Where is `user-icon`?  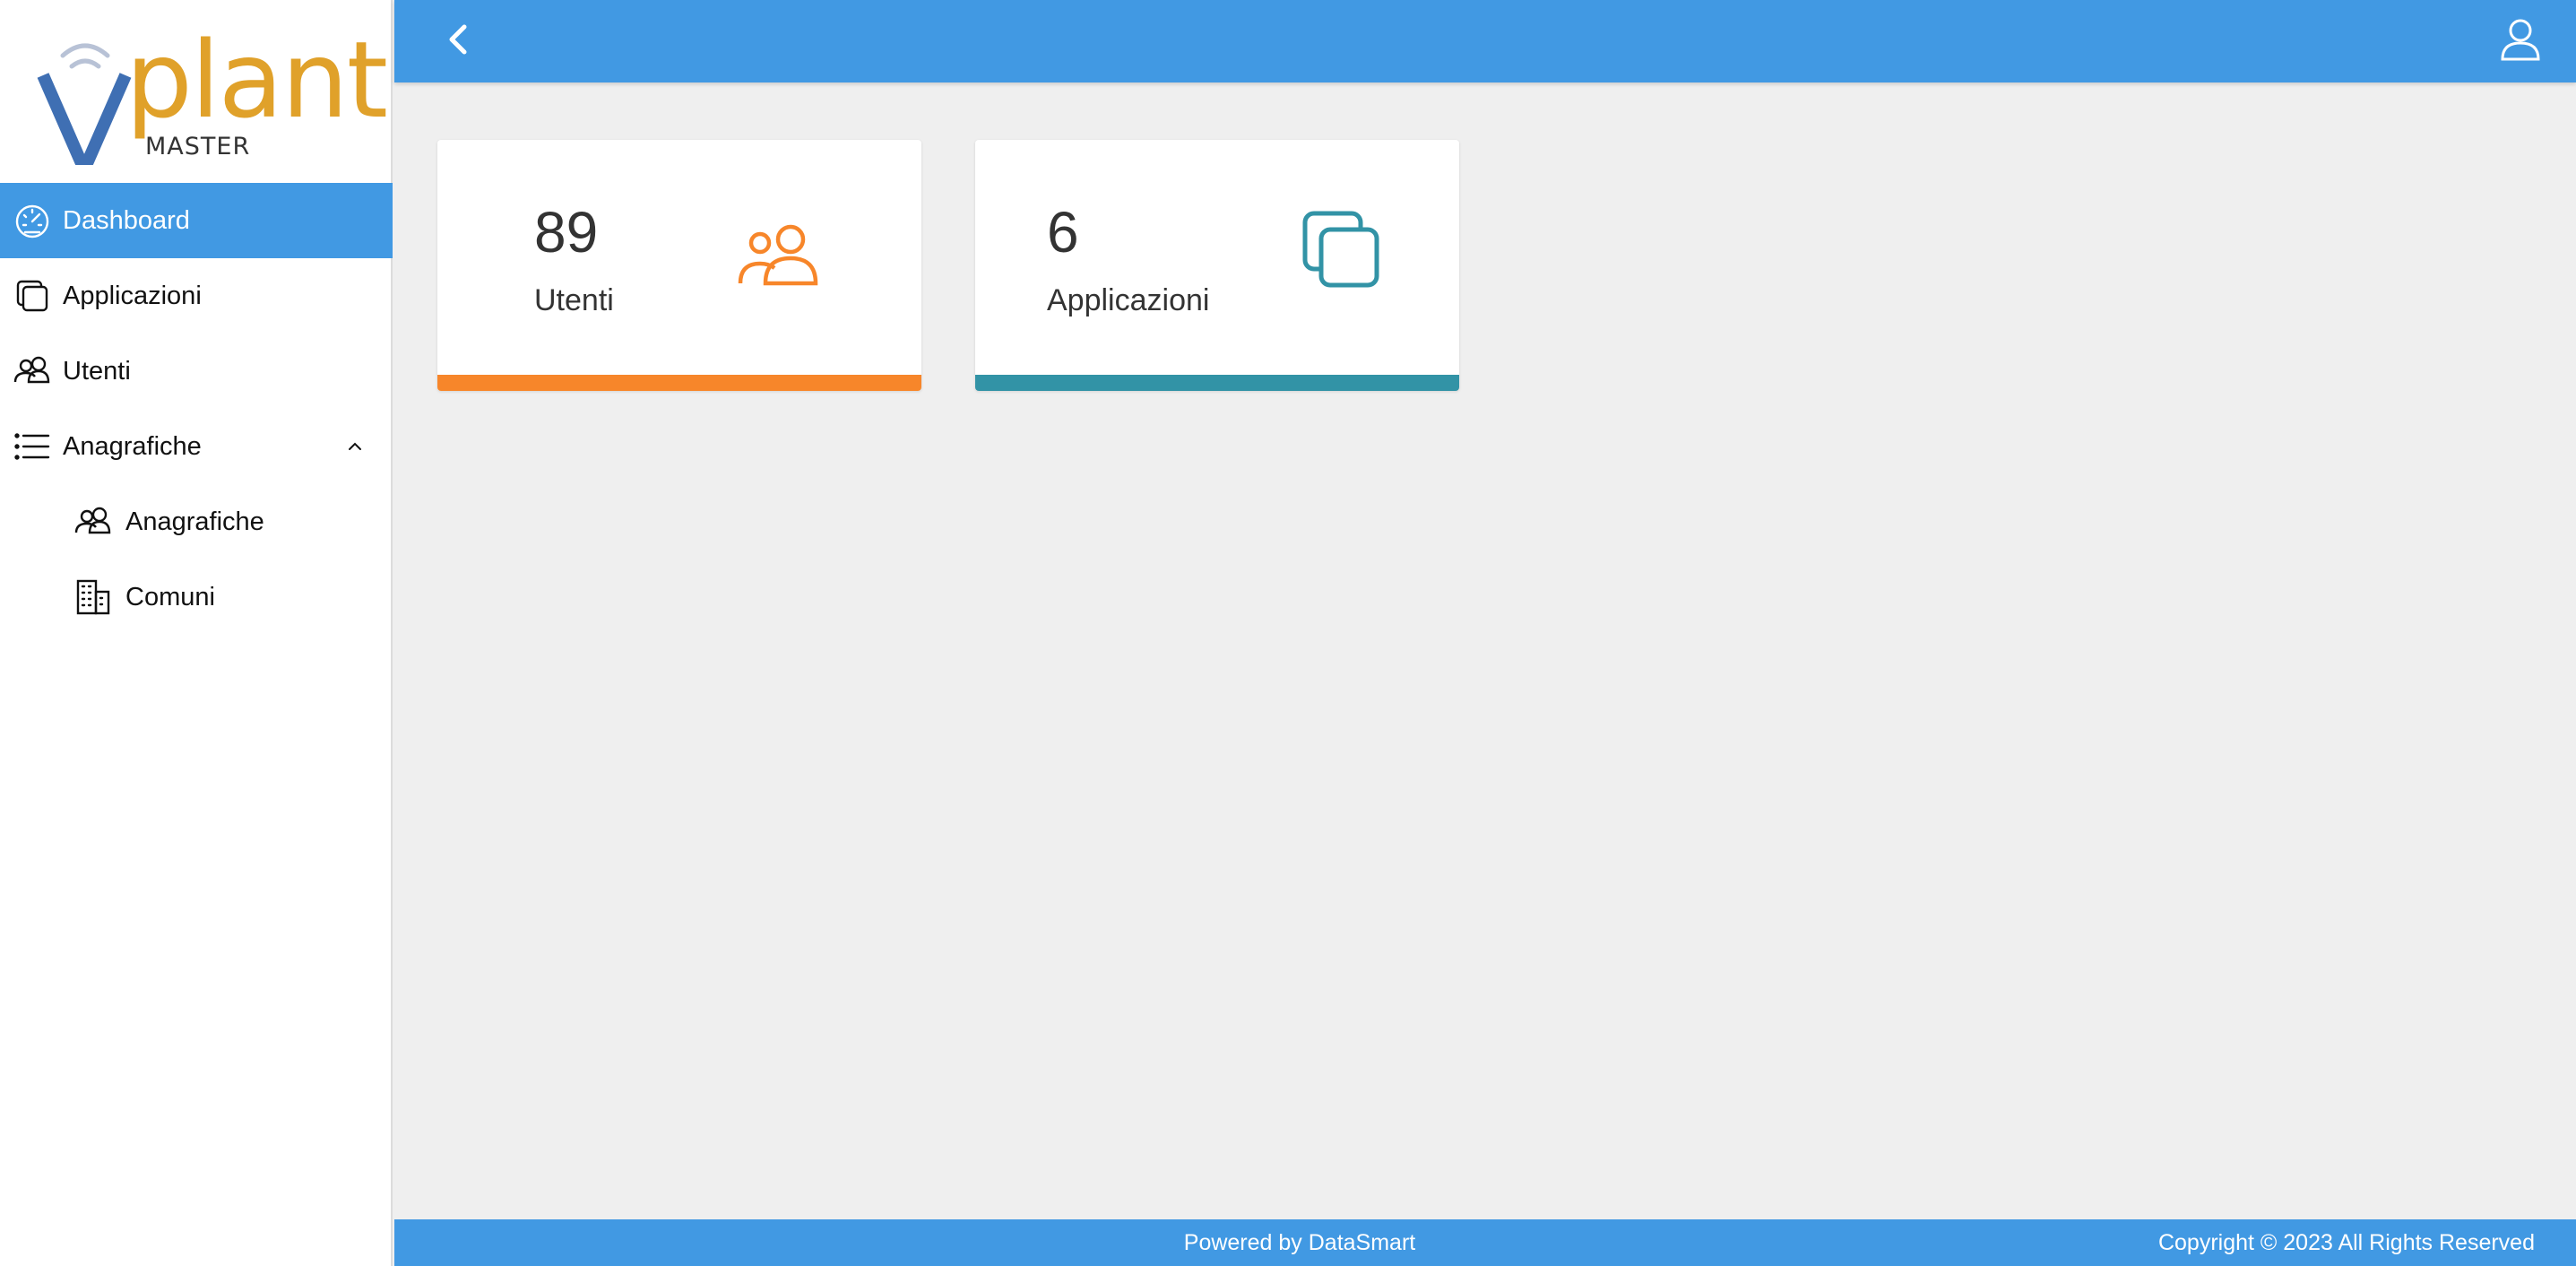
user-icon is located at coordinates (2520, 39).